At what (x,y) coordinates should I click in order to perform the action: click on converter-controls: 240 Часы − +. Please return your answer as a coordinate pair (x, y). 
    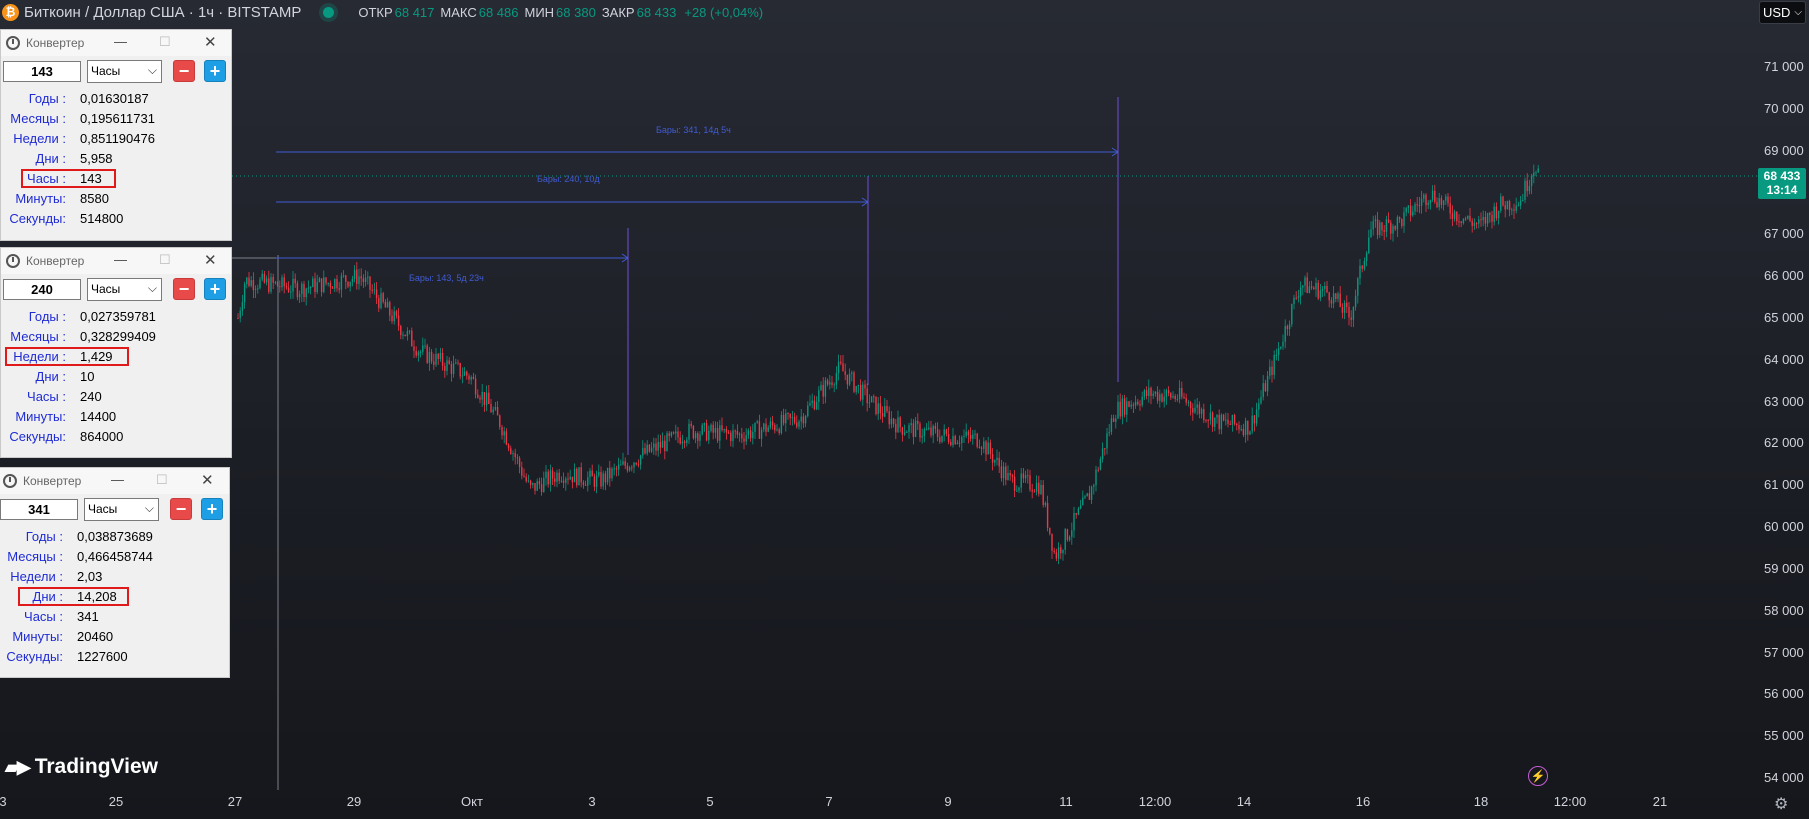
    Looking at the image, I should click on (116, 289).